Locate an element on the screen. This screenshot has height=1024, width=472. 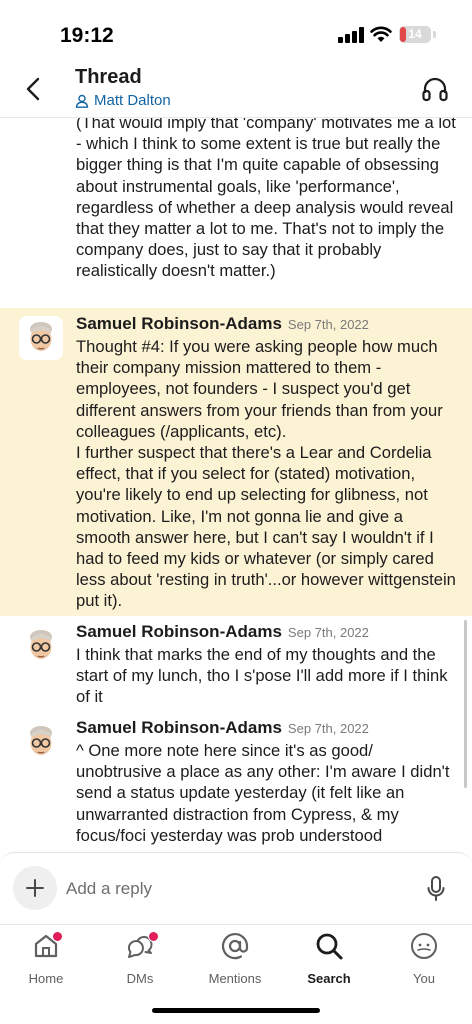
cellular-signal-icon is located at coordinates (351, 35).